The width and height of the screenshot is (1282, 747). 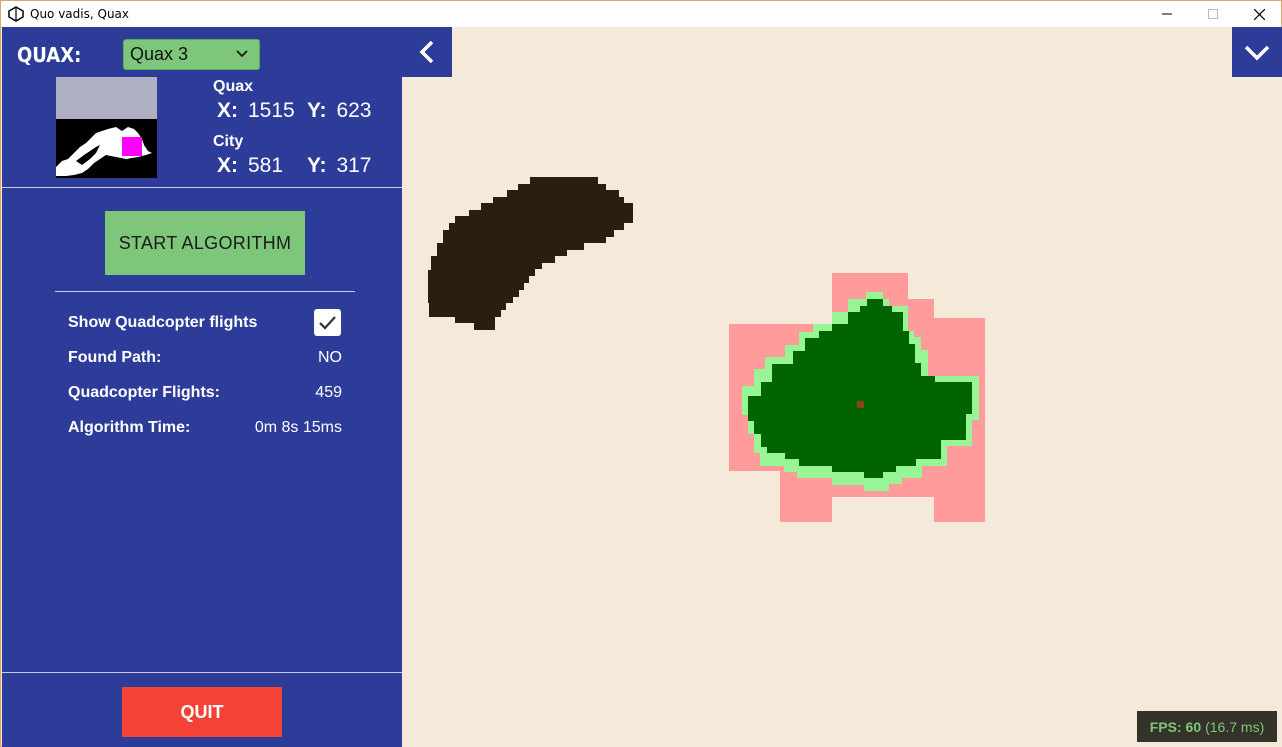 I want to click on algorithm-time-label: Algorithm Time:, so click(x=129, y=427).